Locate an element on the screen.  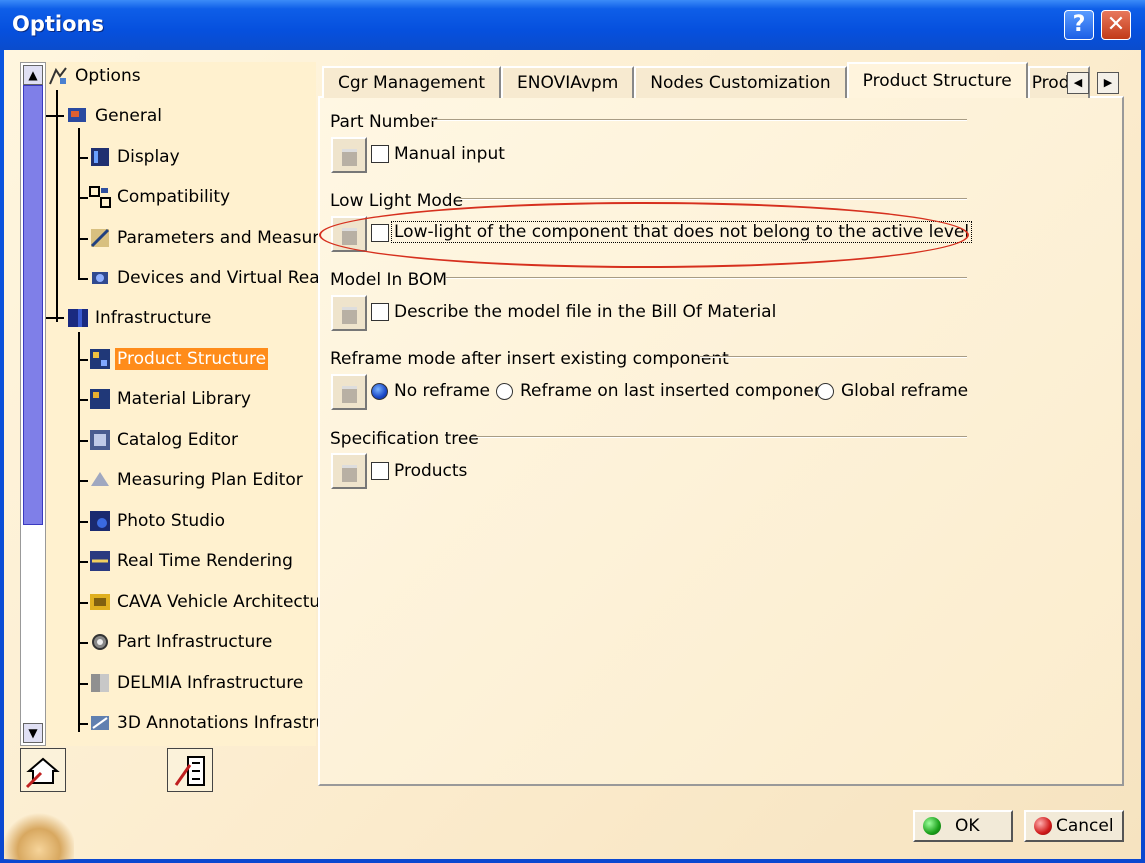
close-button: ✕ is located at coordinates (1116, 25).